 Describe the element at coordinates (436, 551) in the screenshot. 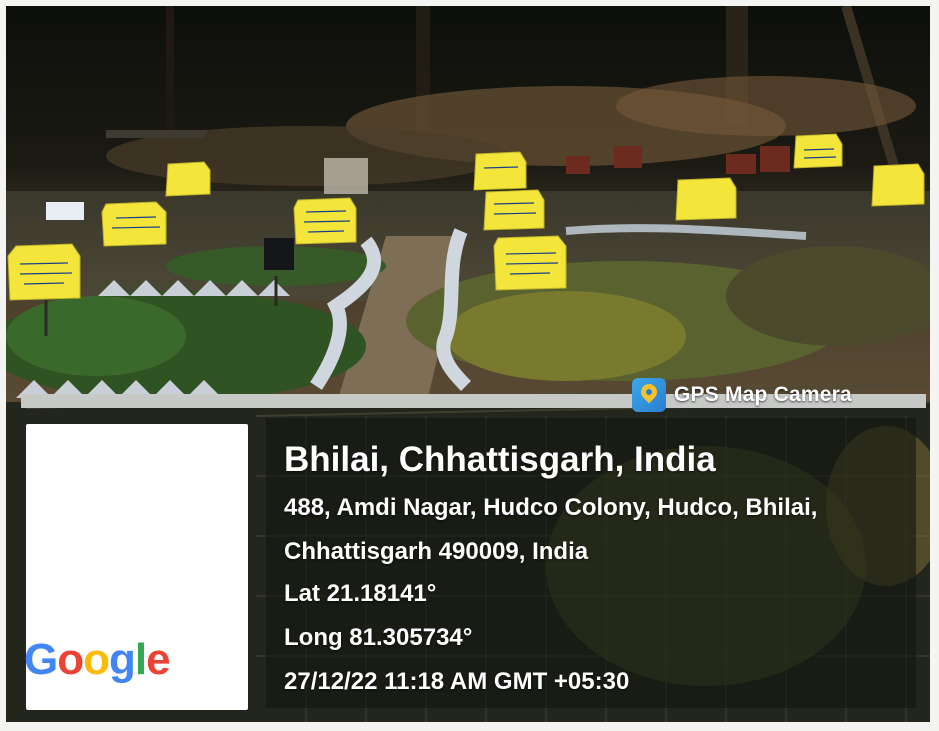

I see `address-line-2: Chhattisgarh 490009, India` at that location.